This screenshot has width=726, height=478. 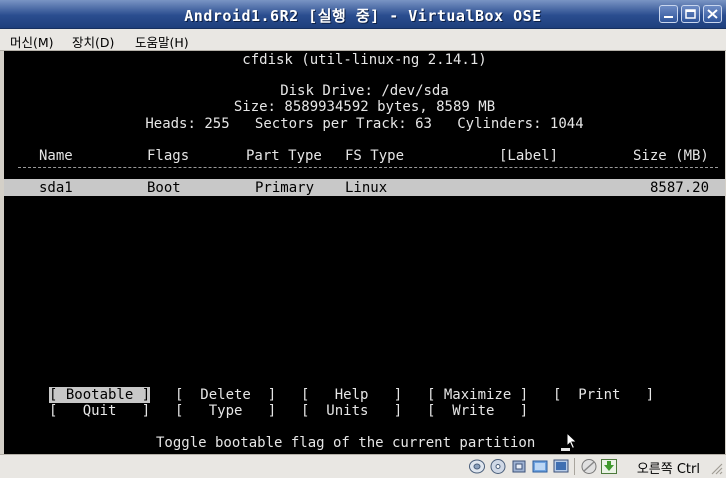 What do you see at coordinates (603, 395) in the screenshot?
I see `print-option: [ Print ]` at bounding box center [603, 395].